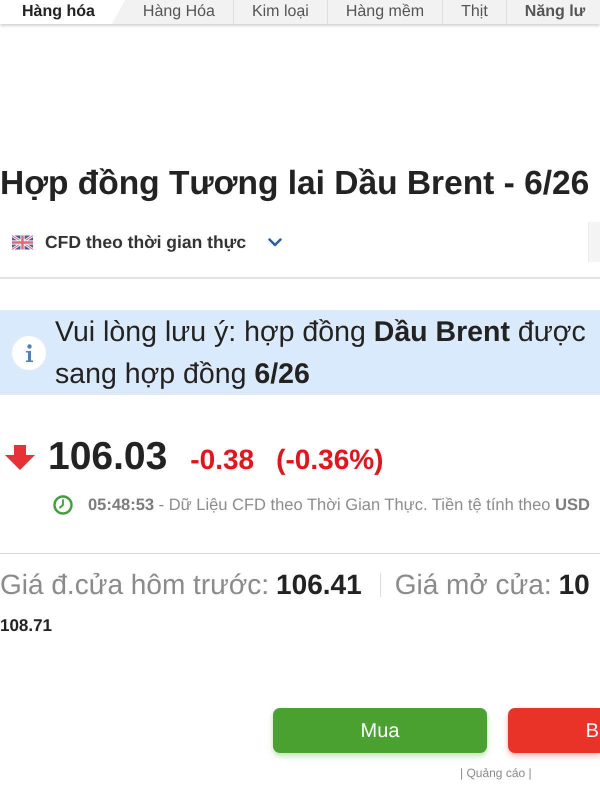  Describe the element at coordinates (320, 353) in the screenshot. I see `notice-text: Vui lòng lưu ý: hợp đồng Dầu Brent được sang hợp đồng 6/26` at that location.